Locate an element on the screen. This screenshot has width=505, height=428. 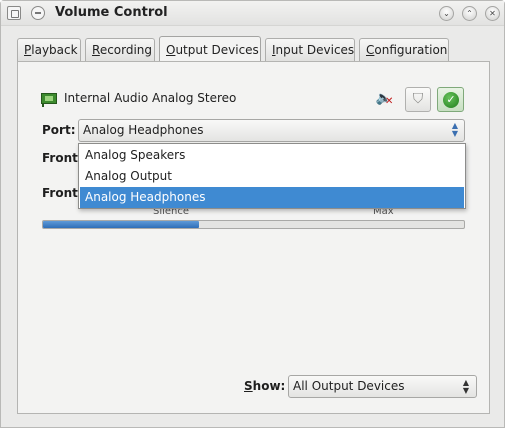
set-default-button: ✓ is located at coordinates (450, 99).